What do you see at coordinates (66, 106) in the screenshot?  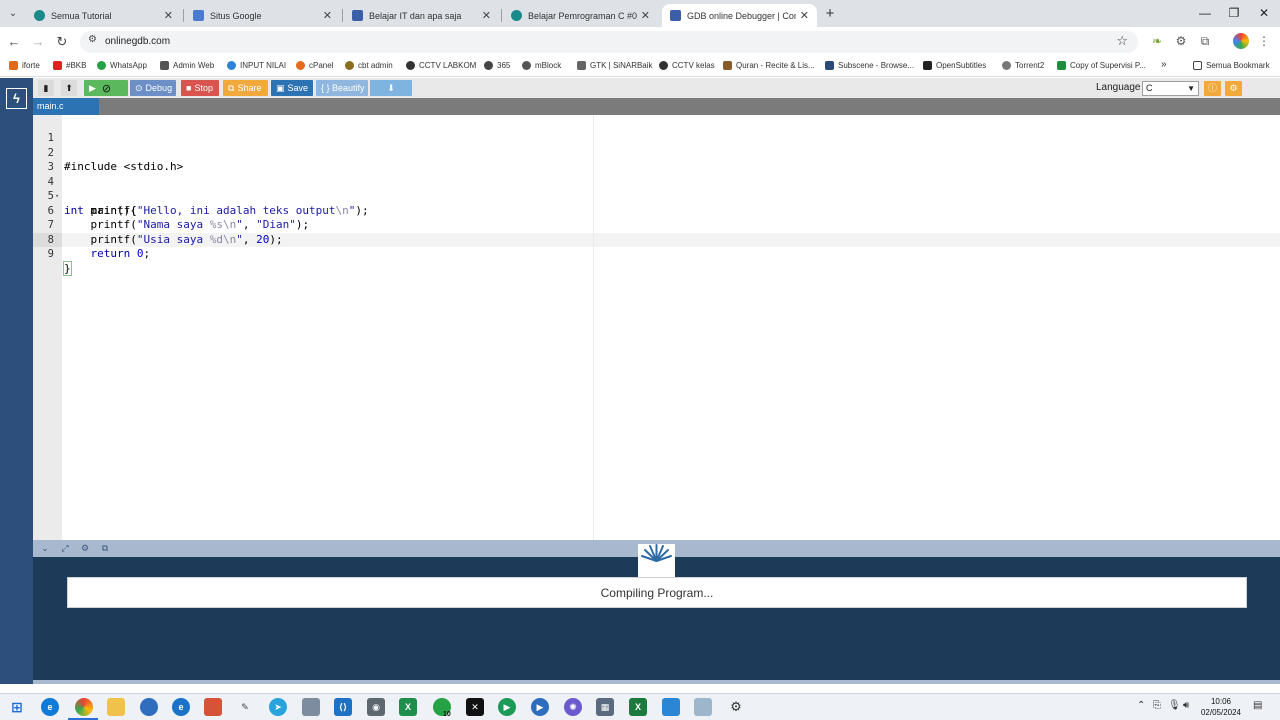 I see `file-tab-main-c: main.c` at bounding box center [66, 106].